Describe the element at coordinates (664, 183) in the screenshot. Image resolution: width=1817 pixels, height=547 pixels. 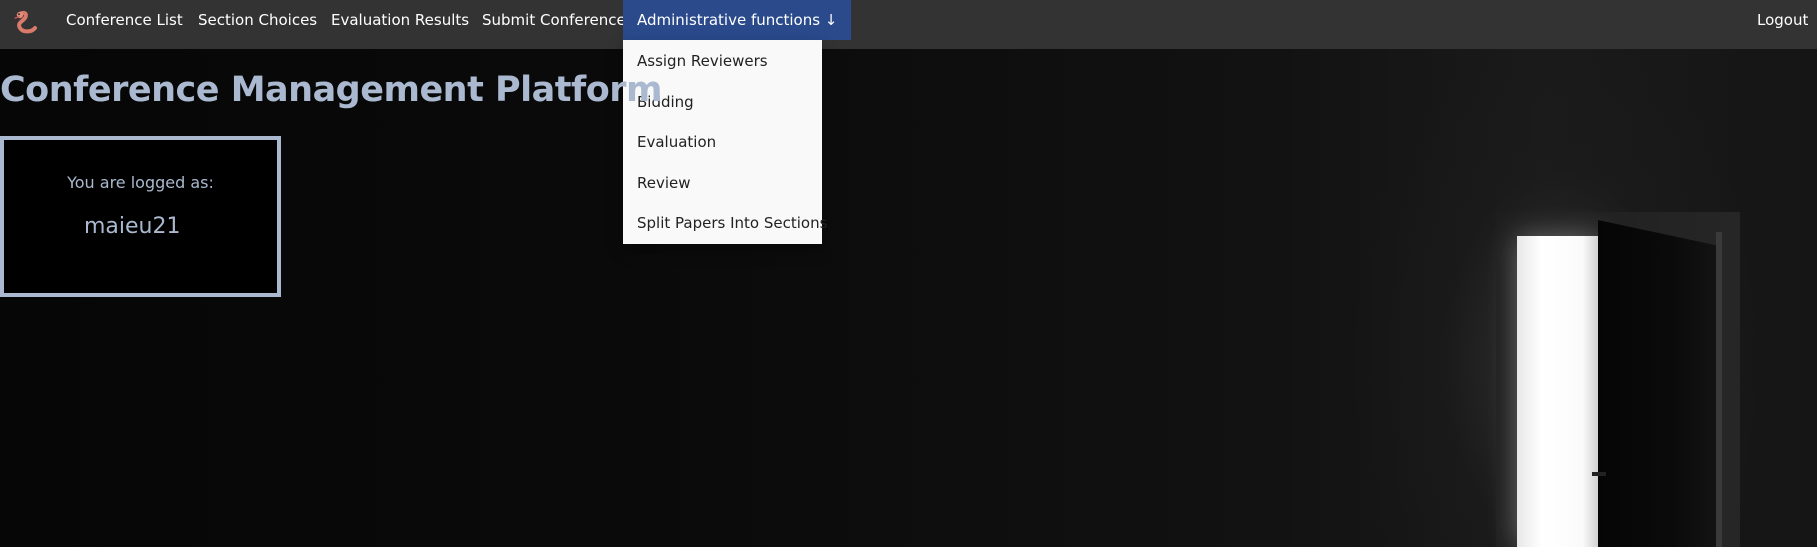
I see `dropdown-item-review: Review` at that location.